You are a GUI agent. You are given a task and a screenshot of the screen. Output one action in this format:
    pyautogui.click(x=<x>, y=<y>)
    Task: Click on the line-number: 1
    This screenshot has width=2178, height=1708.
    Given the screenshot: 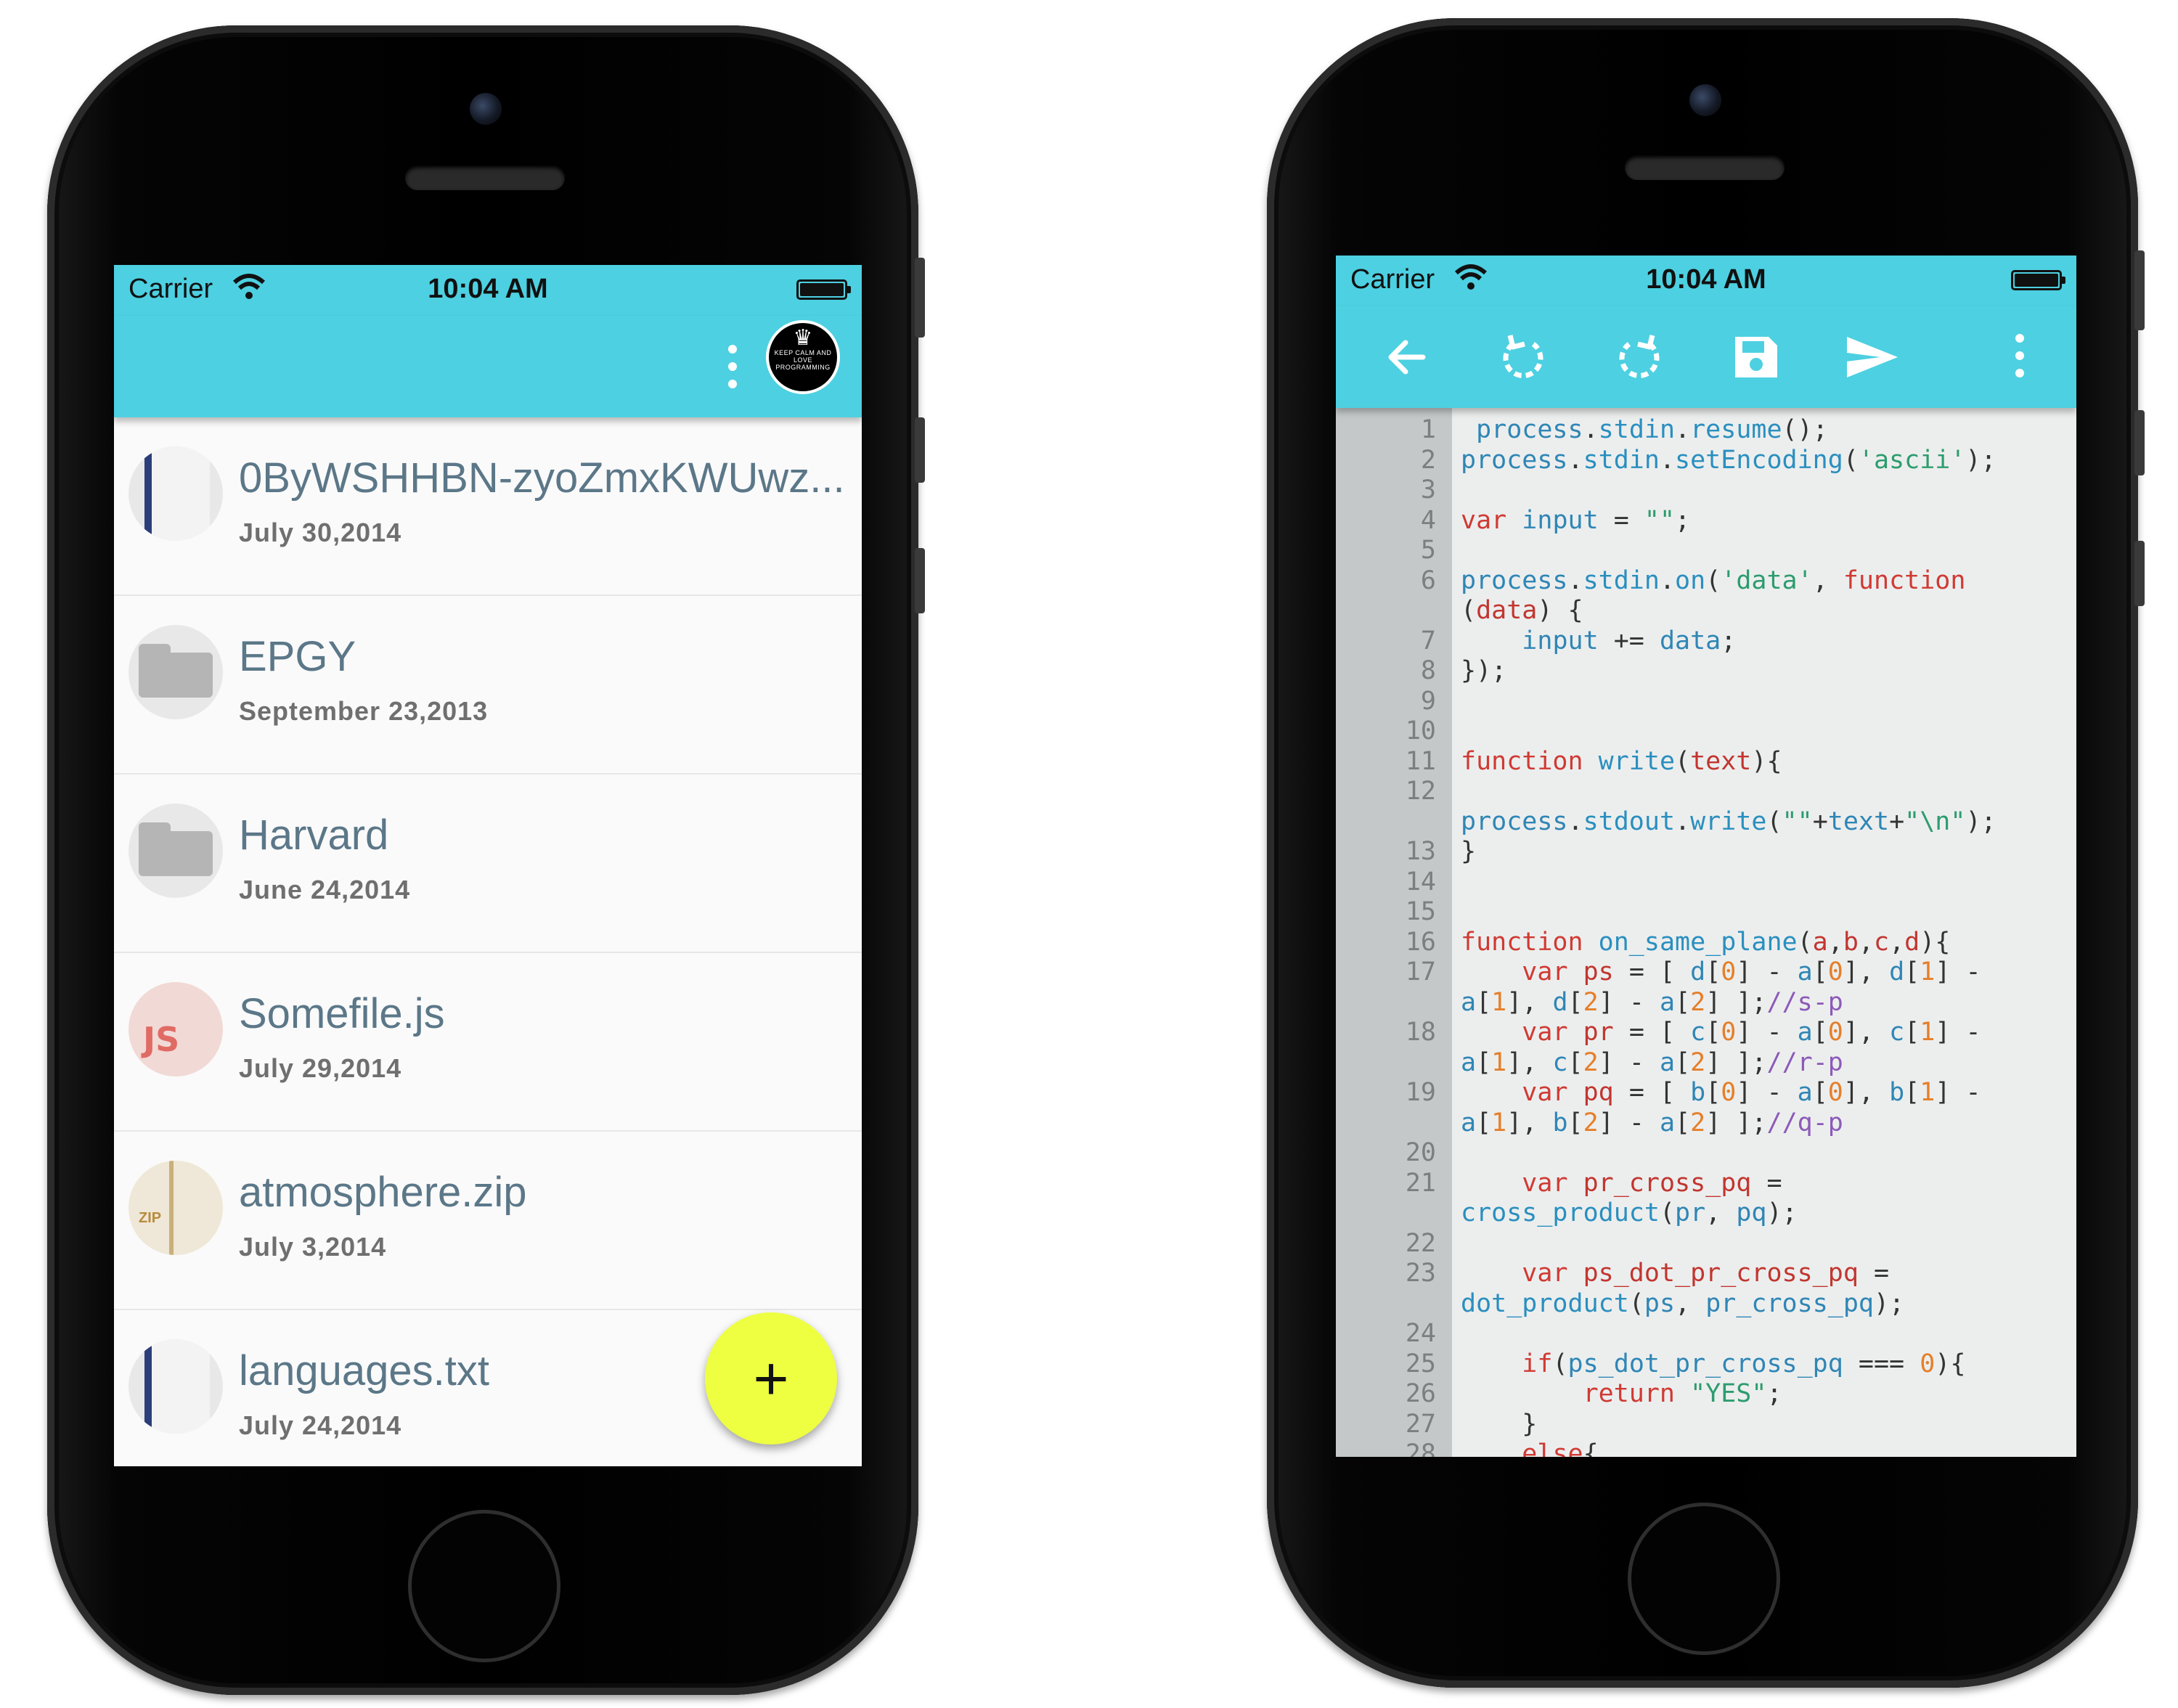 What is the action you would take?
    pyautogui.click(x=1428, y=429)
    